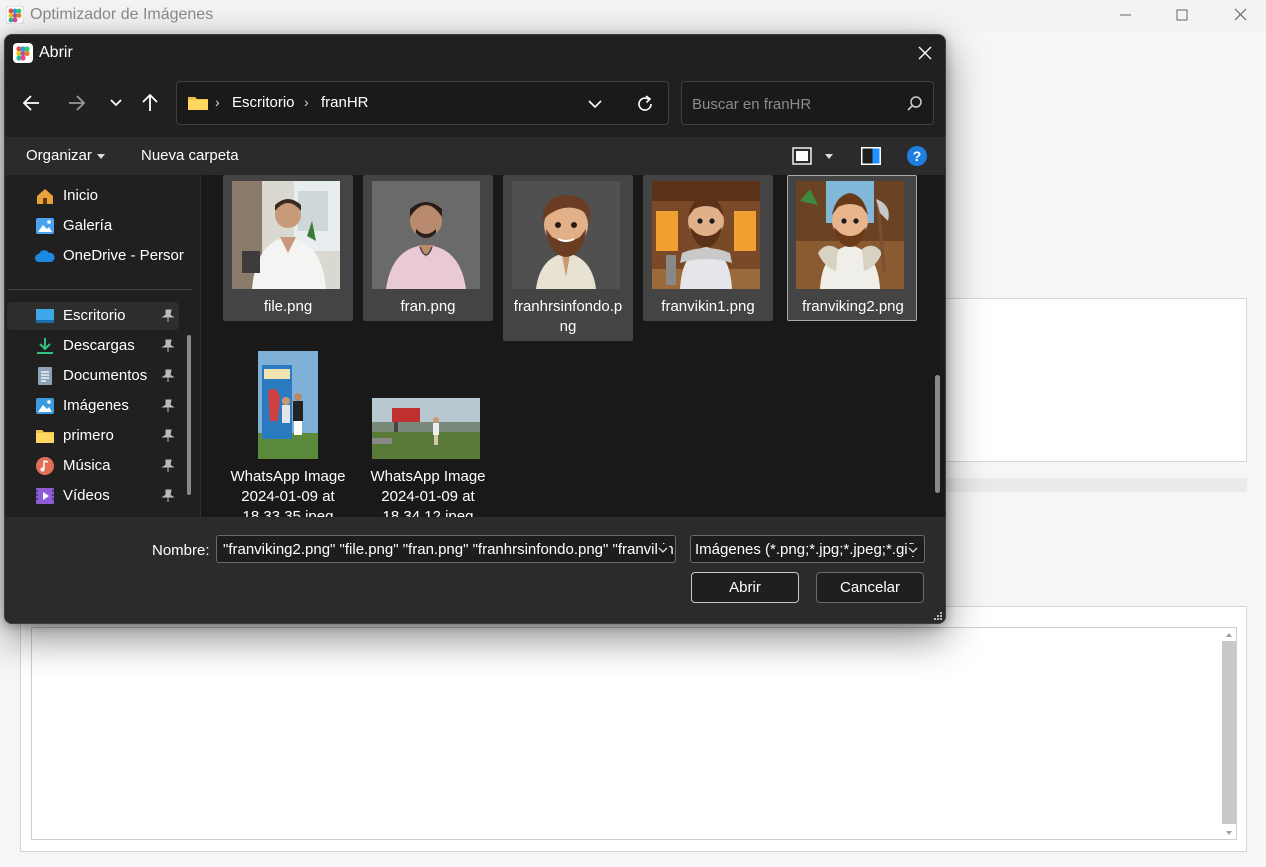 This screenshot has height=867, width=1266. What do you see at coordinates (475, 156) in the screenshot?
I see `command-bar: Organizar Nueva carpeta ?` at bounding box center [475, 156].